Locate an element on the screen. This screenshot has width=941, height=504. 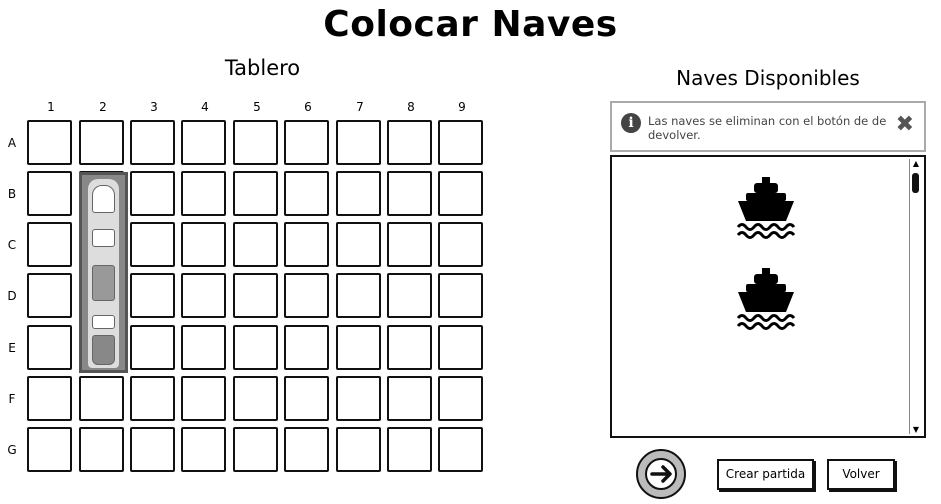
board-cell-A1 is located at coordinates (49, 142).